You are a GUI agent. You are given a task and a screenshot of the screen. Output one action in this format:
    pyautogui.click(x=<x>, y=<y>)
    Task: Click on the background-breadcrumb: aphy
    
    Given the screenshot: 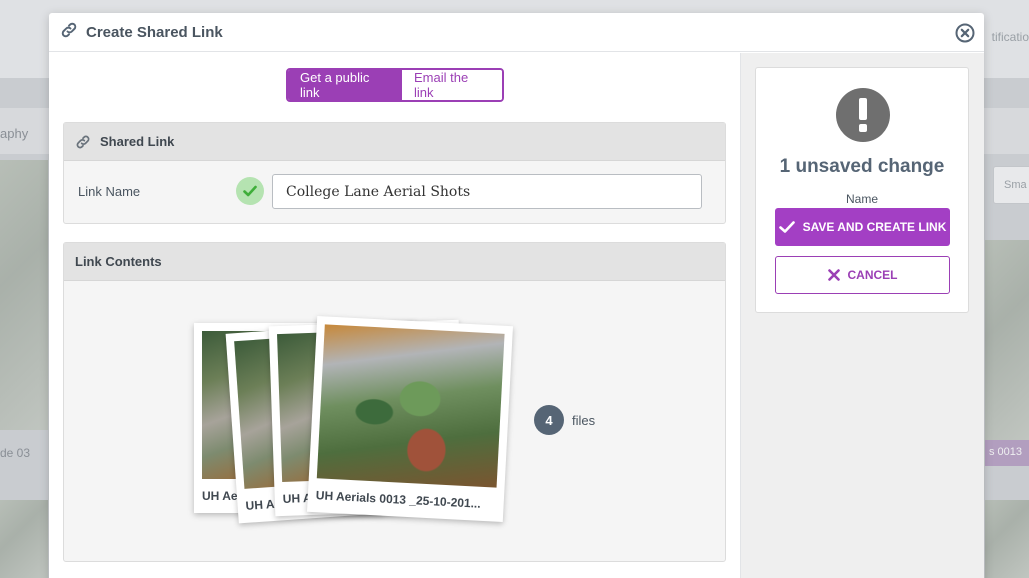 What is the action you would take?
    pyautogui.click(x=14, y=133)
    